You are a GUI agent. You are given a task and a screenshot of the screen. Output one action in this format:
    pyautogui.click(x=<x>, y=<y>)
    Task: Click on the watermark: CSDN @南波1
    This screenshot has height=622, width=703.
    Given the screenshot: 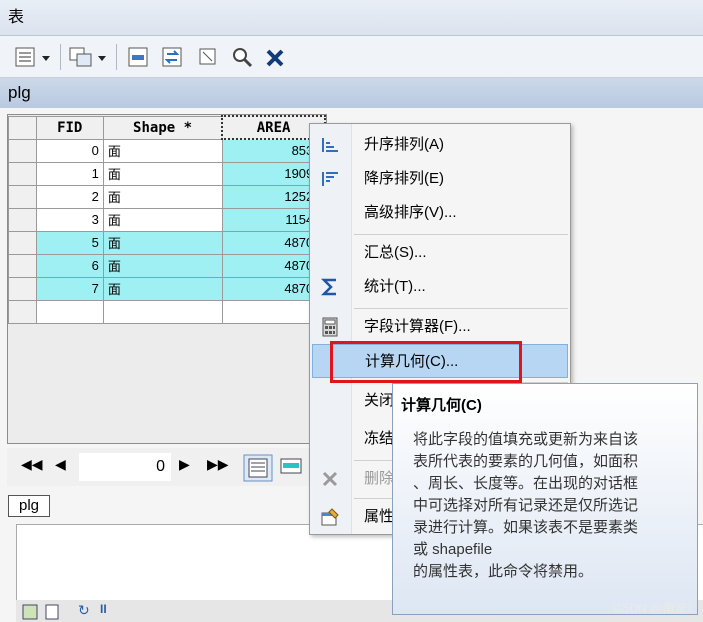 What is the action you would take?
    pyautogui.click(x=652, y=608)
    